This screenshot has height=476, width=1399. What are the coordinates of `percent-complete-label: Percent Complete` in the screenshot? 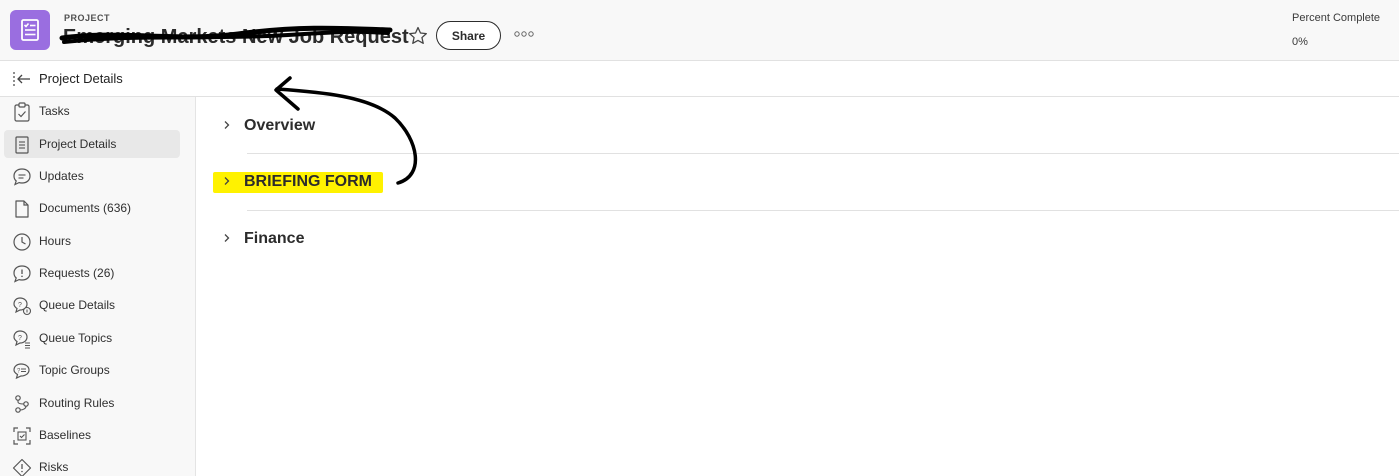 It's located at (1336, 18).